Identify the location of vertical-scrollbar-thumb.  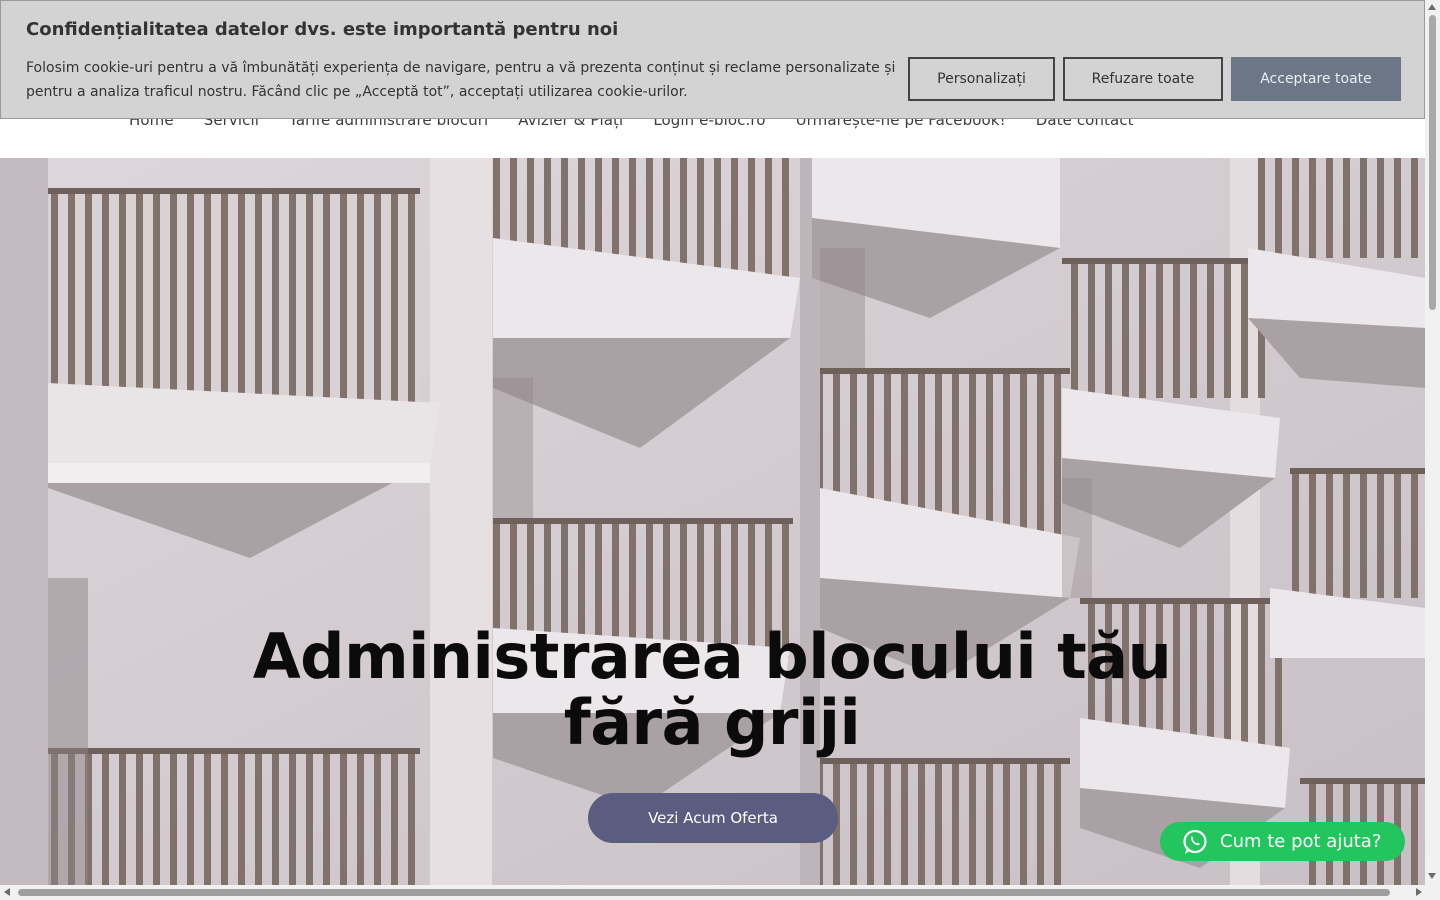
(1432, 162).